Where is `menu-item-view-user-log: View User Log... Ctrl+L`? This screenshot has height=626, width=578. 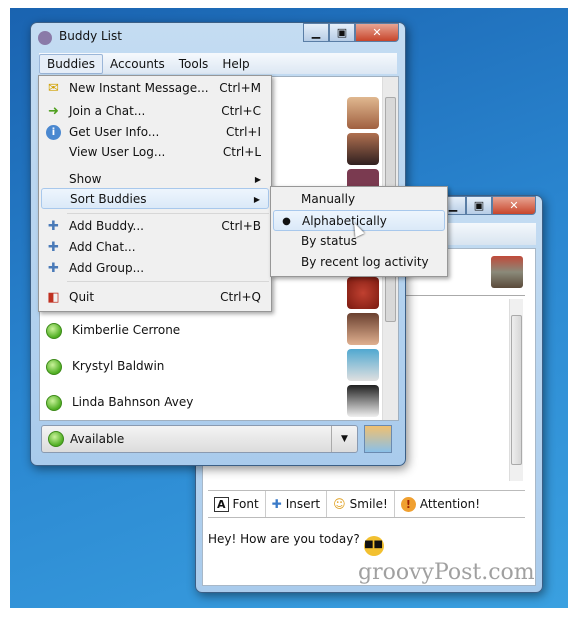
menu-item-view-user-log: View User Log... Ctrl+L is located at coordinates (155, 152).